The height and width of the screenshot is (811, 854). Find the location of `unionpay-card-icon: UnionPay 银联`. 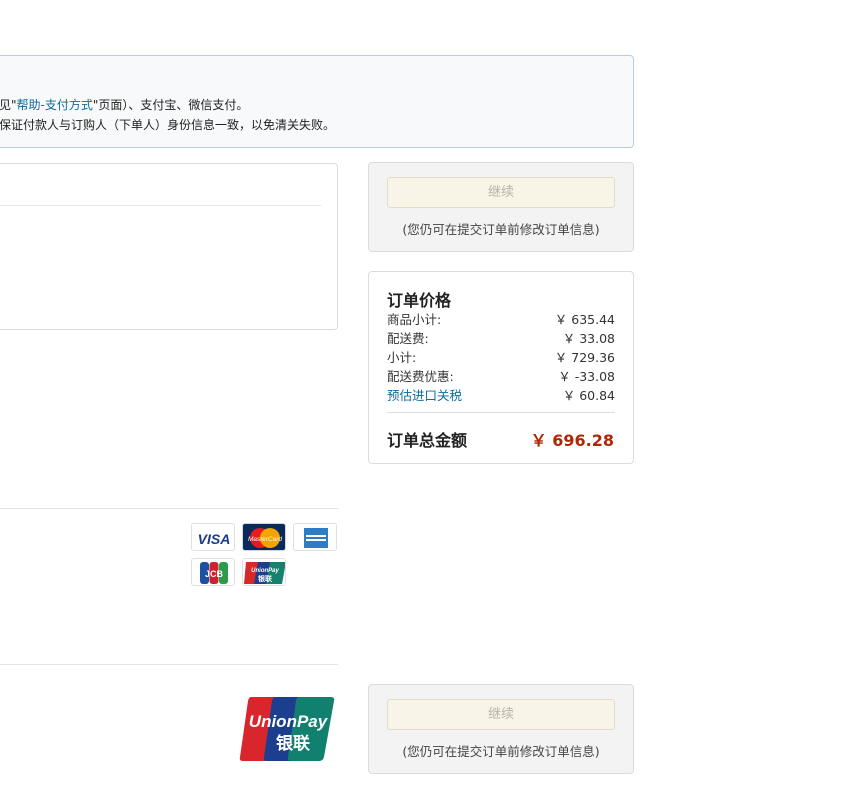

unionpay-card-icon: UnionPay 银联 is located at coordinates (264, 572).